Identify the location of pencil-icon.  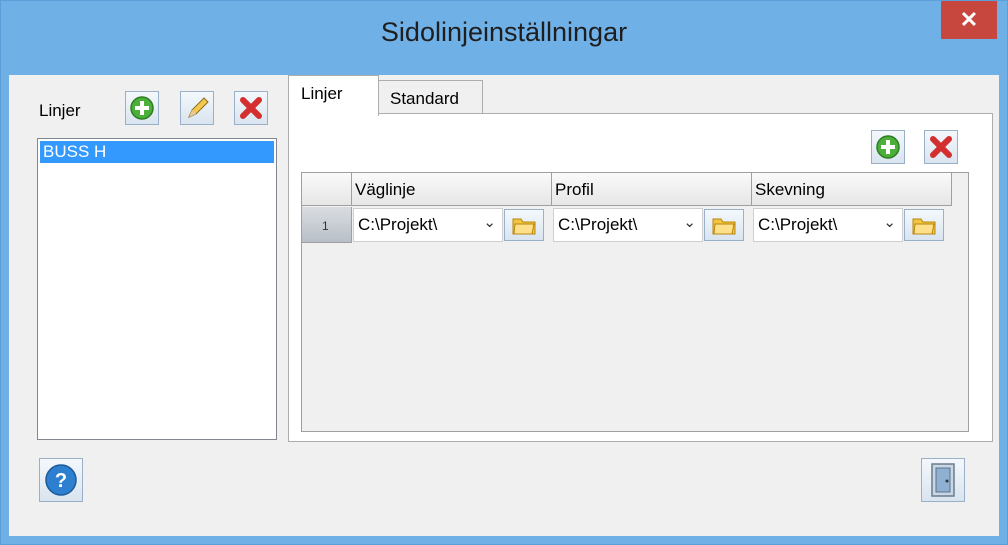
(198, 107).